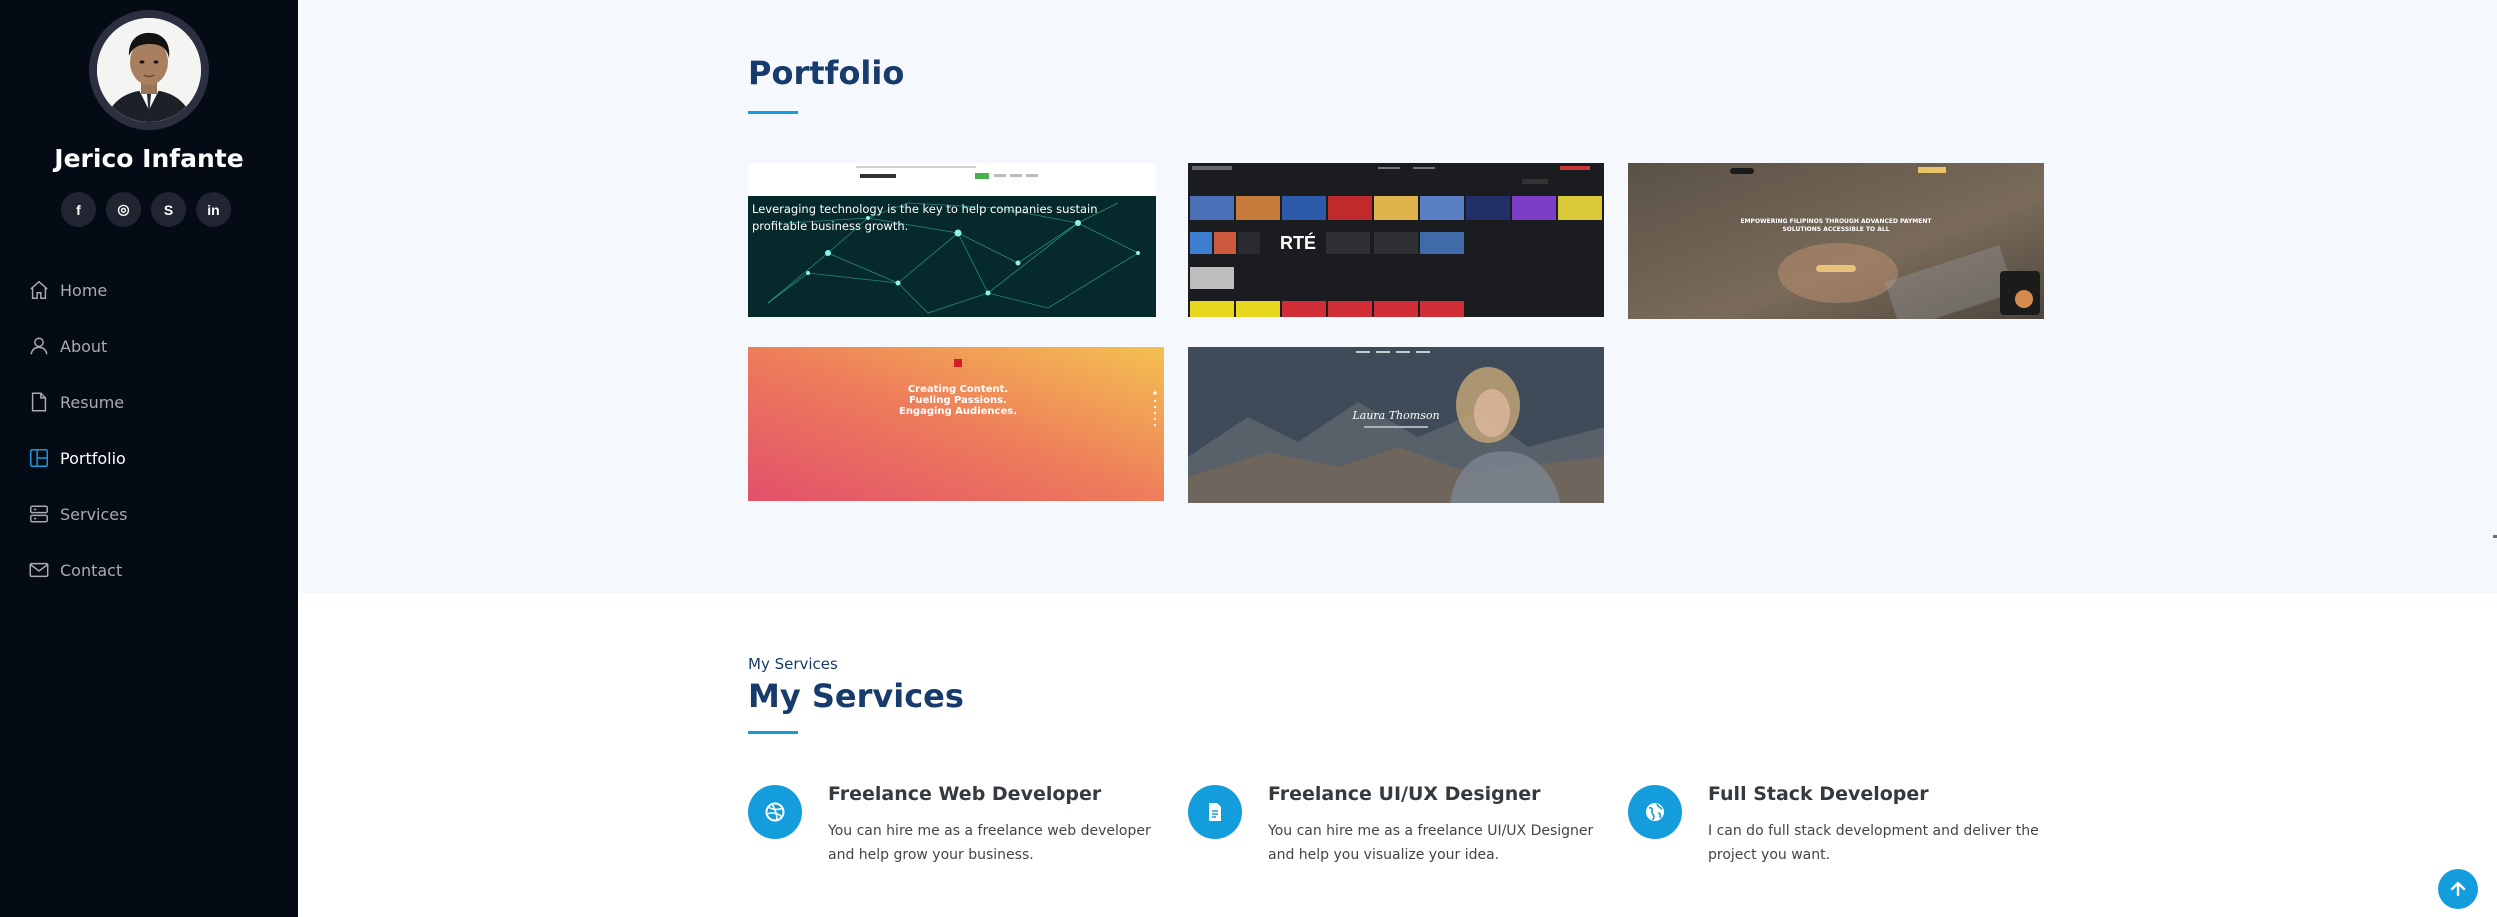 The image size is (2497, 917). I want to click on document-icon, so click(1215, 812).